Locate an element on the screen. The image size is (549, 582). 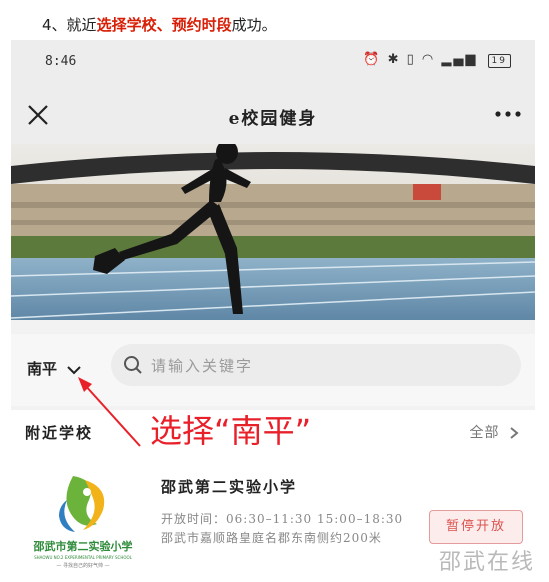
alarm-icon: ⏰ is located at coordinates (372, 59).